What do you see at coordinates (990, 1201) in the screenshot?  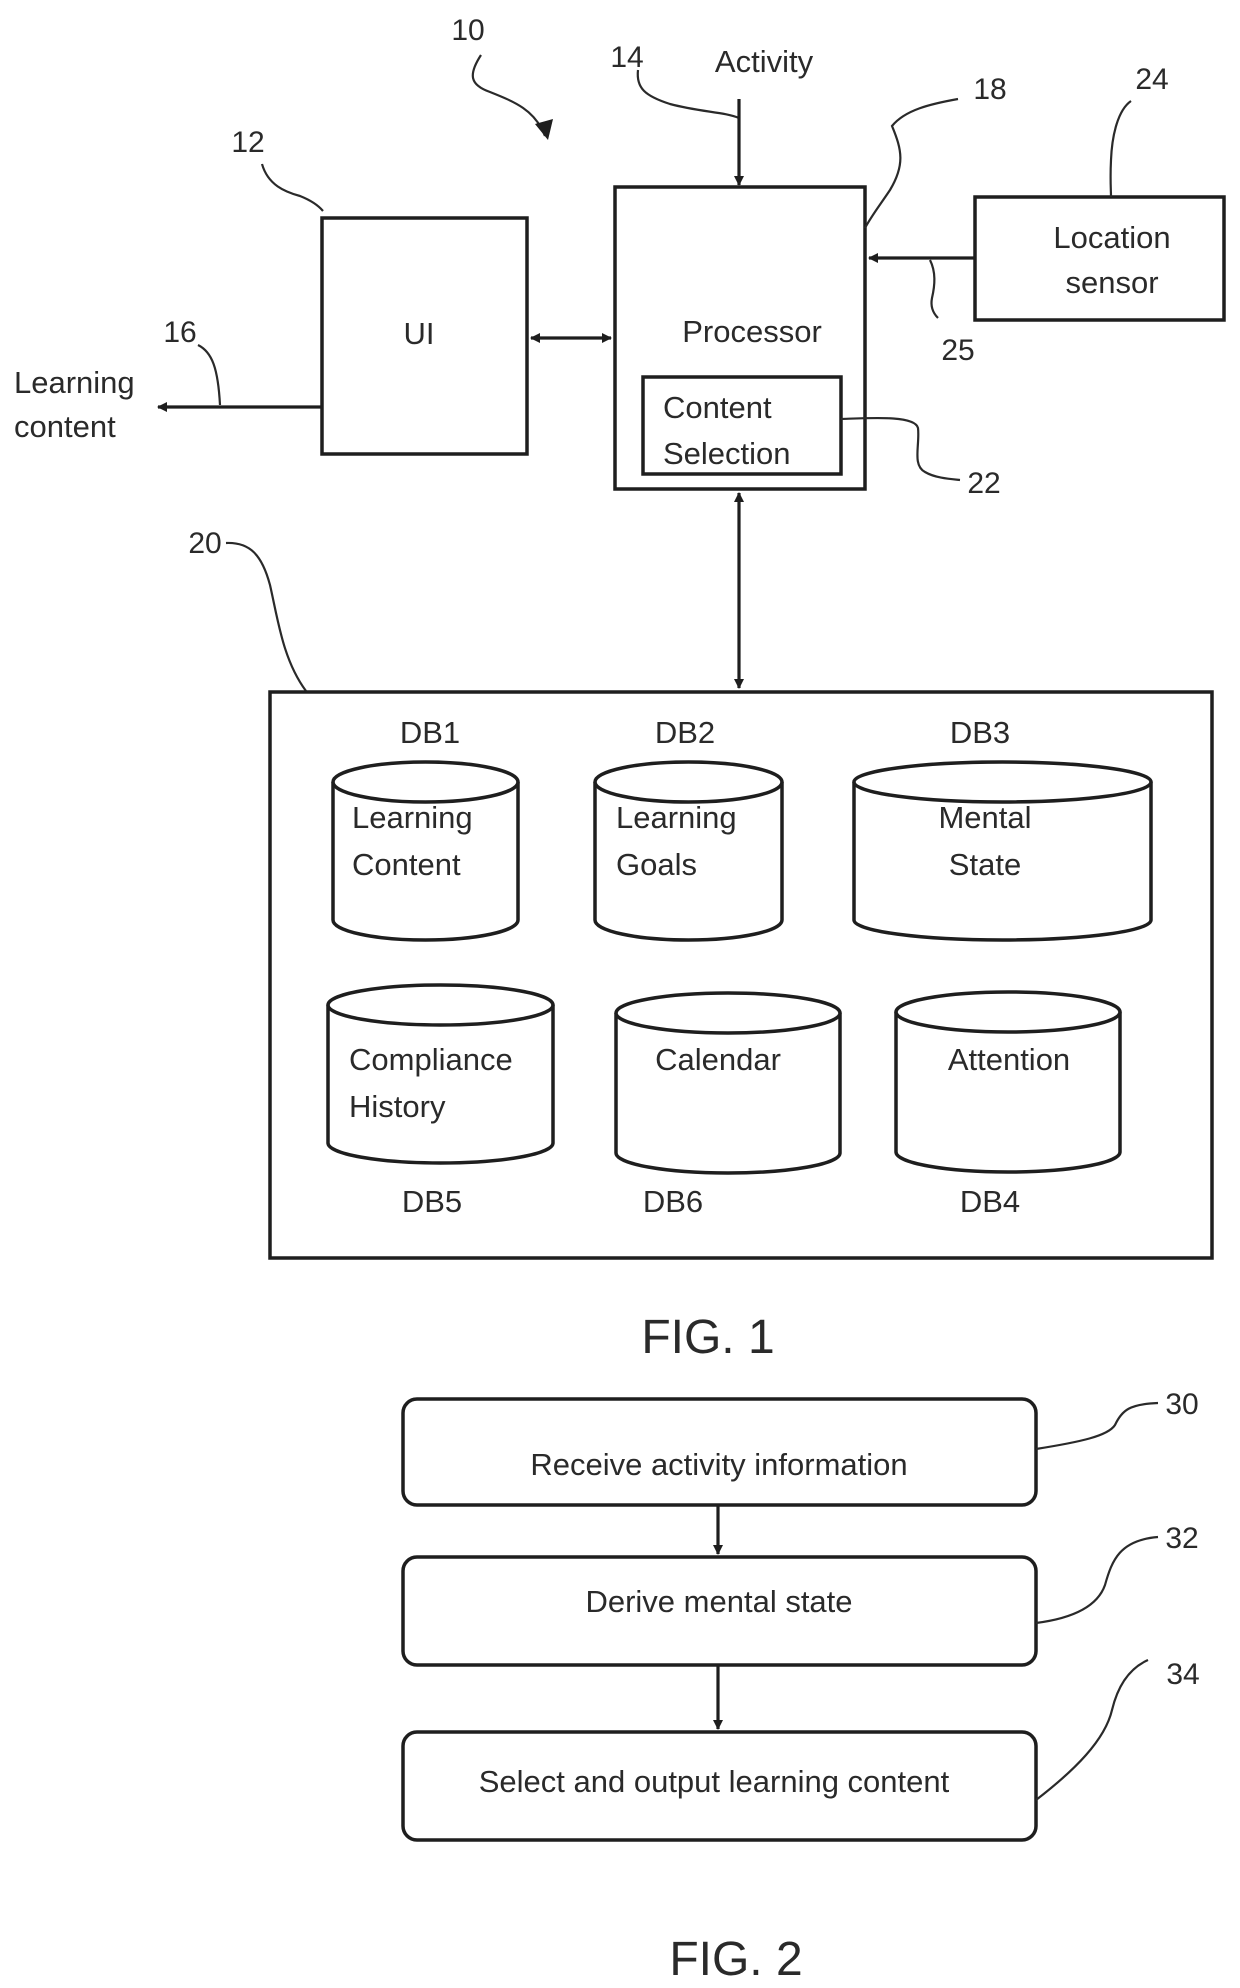 I see `database-id-label: DB4` at bounding box center [990, 1201].